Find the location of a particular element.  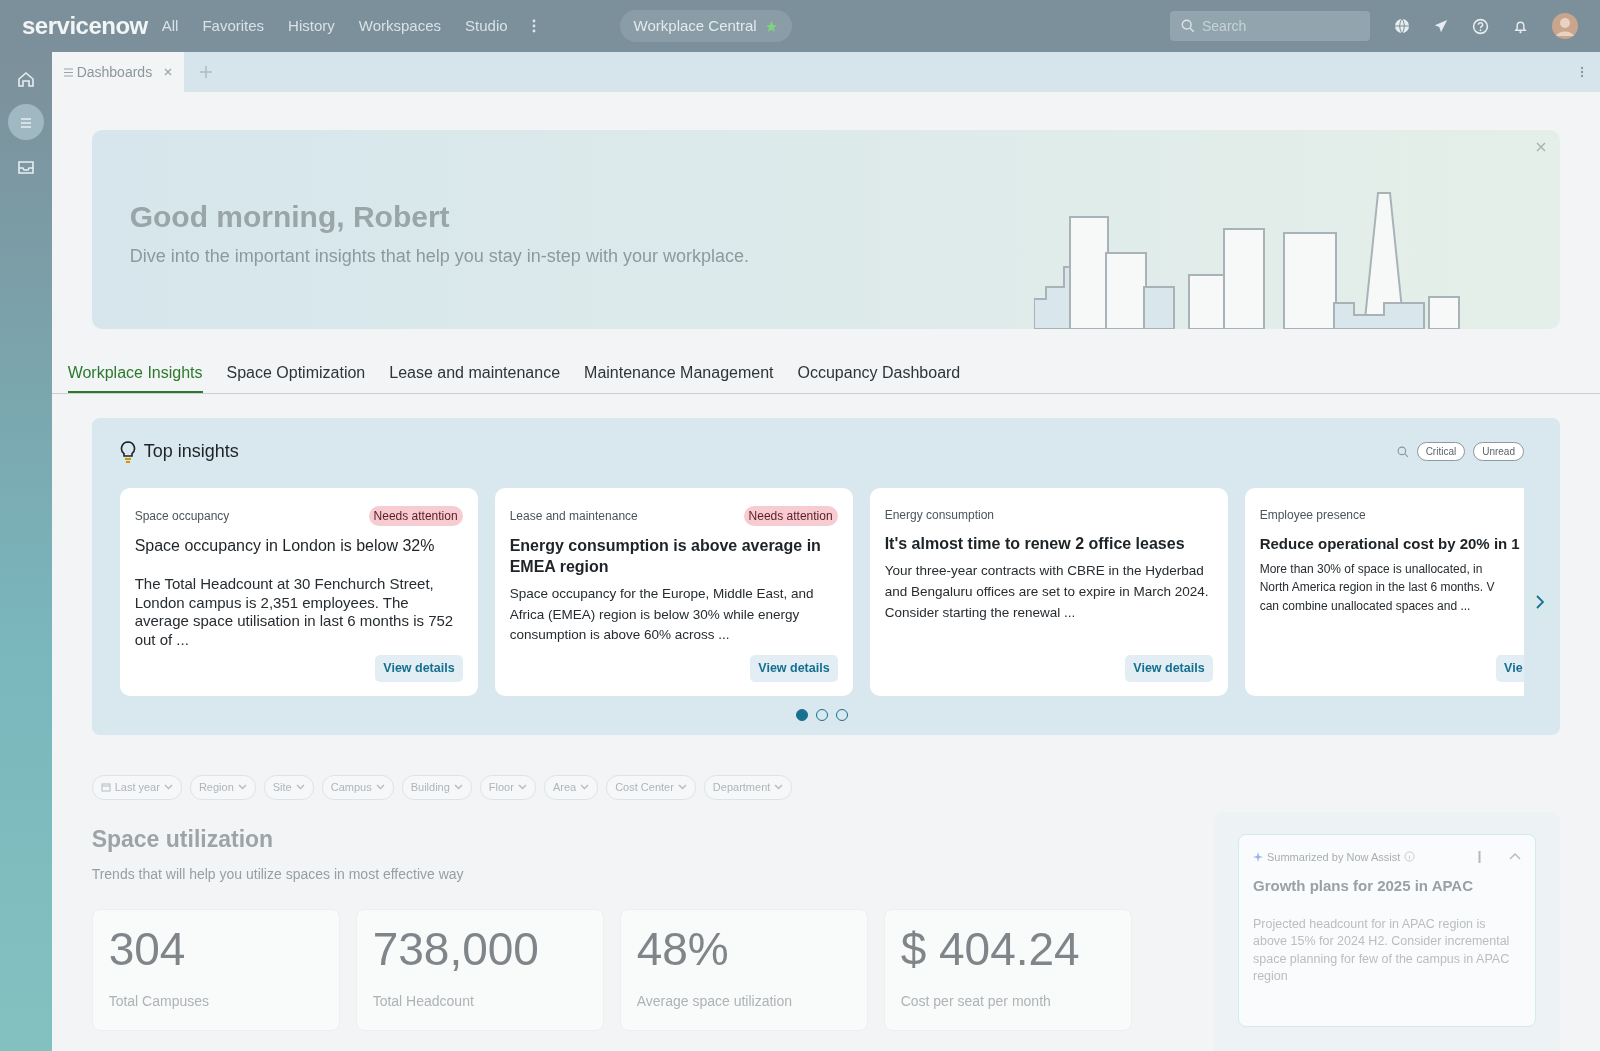

filter-dropdown: Area is located at coordinates (571, 787).